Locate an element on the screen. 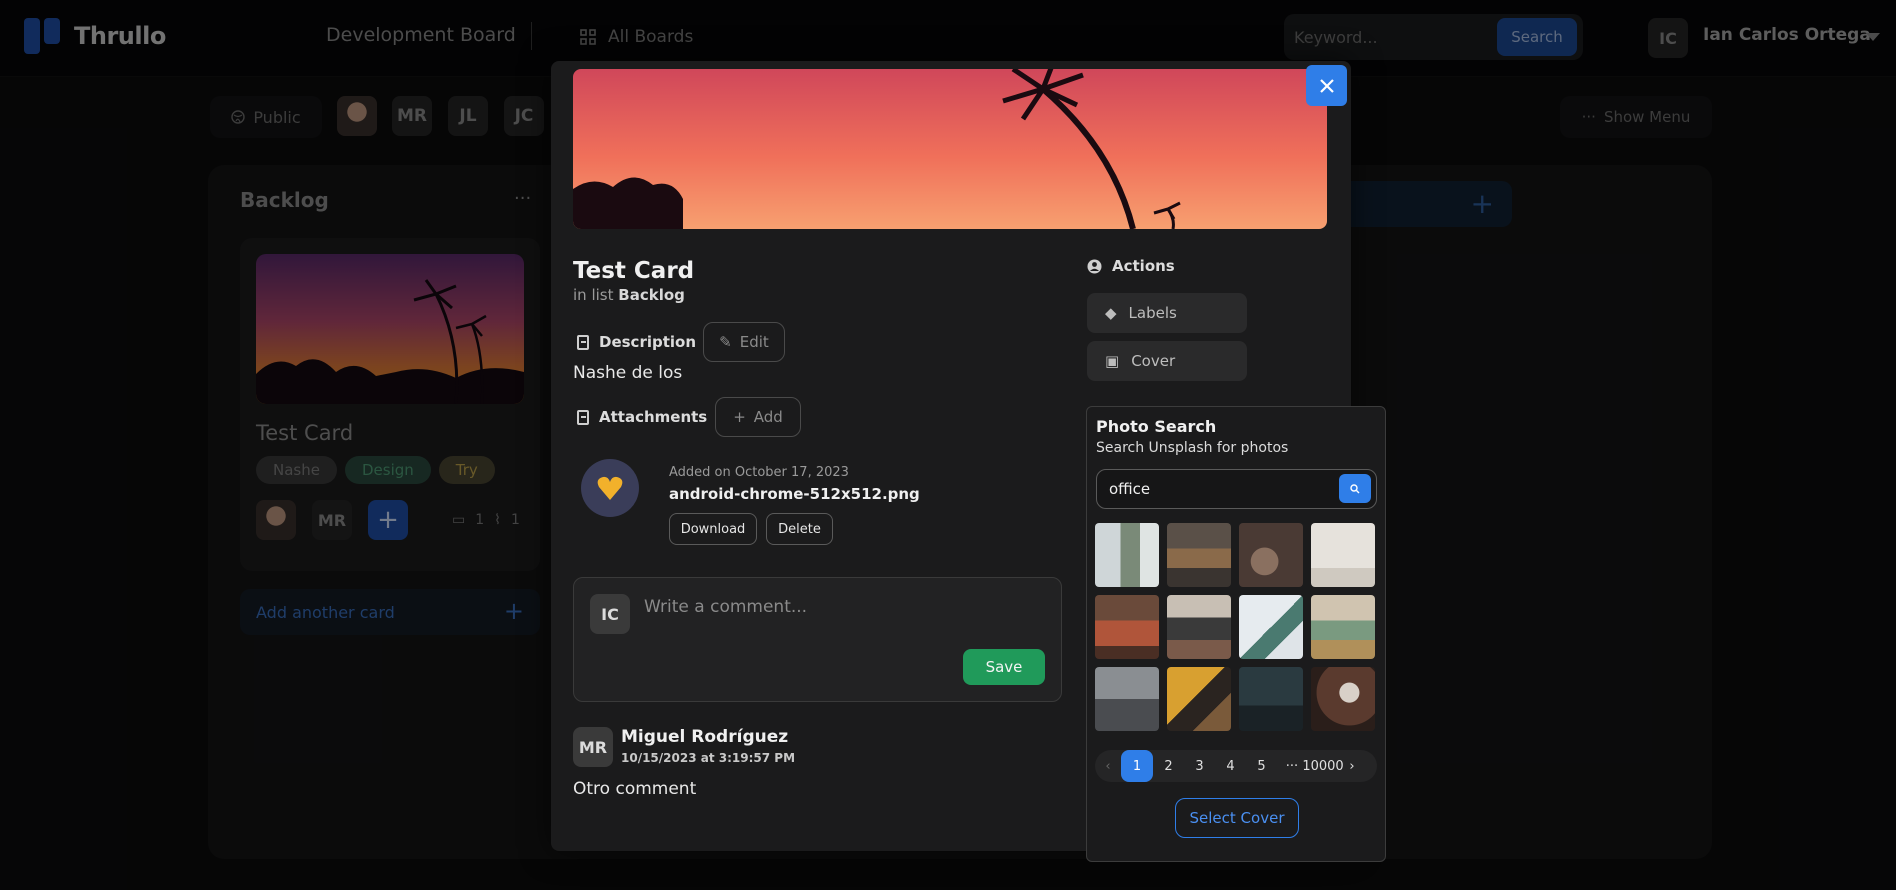 This screenshot has height=890, width=1896. page-button: 4 is located at coordinates (1230, 766).